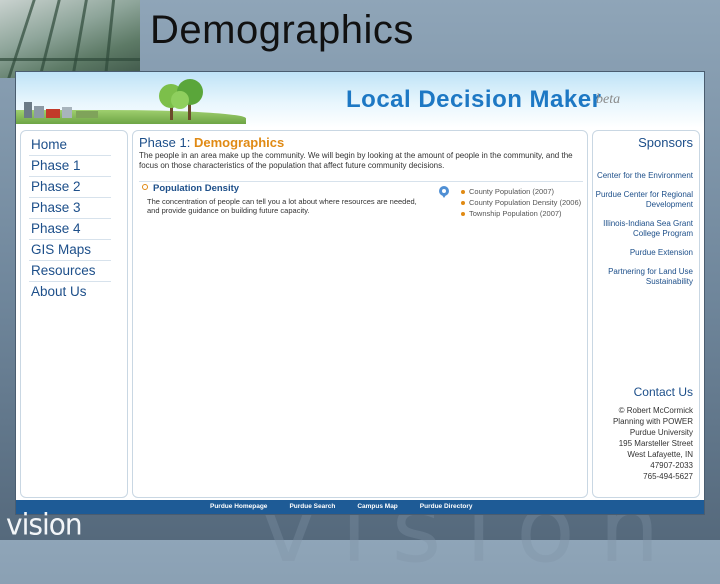 The height and width of the screenshot is (584, 720). I want to click on footer-link-purdue-search: Purdue Search, so click(312, 507).